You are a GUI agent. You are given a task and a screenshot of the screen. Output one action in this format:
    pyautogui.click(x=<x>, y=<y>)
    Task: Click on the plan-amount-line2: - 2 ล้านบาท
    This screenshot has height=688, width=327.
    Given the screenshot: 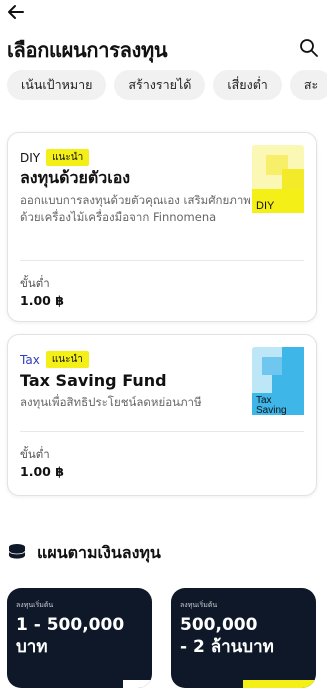 What is the action you would take?
    pyautogui.click(x=227, y=647)
    